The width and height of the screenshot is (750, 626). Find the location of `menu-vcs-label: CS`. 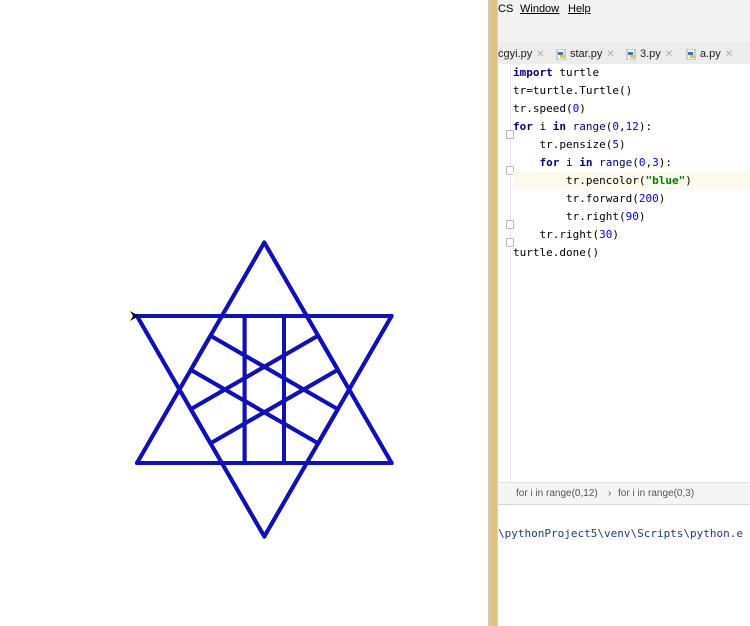

menu-vcs-label: CS is located at coordinates (506, 9).